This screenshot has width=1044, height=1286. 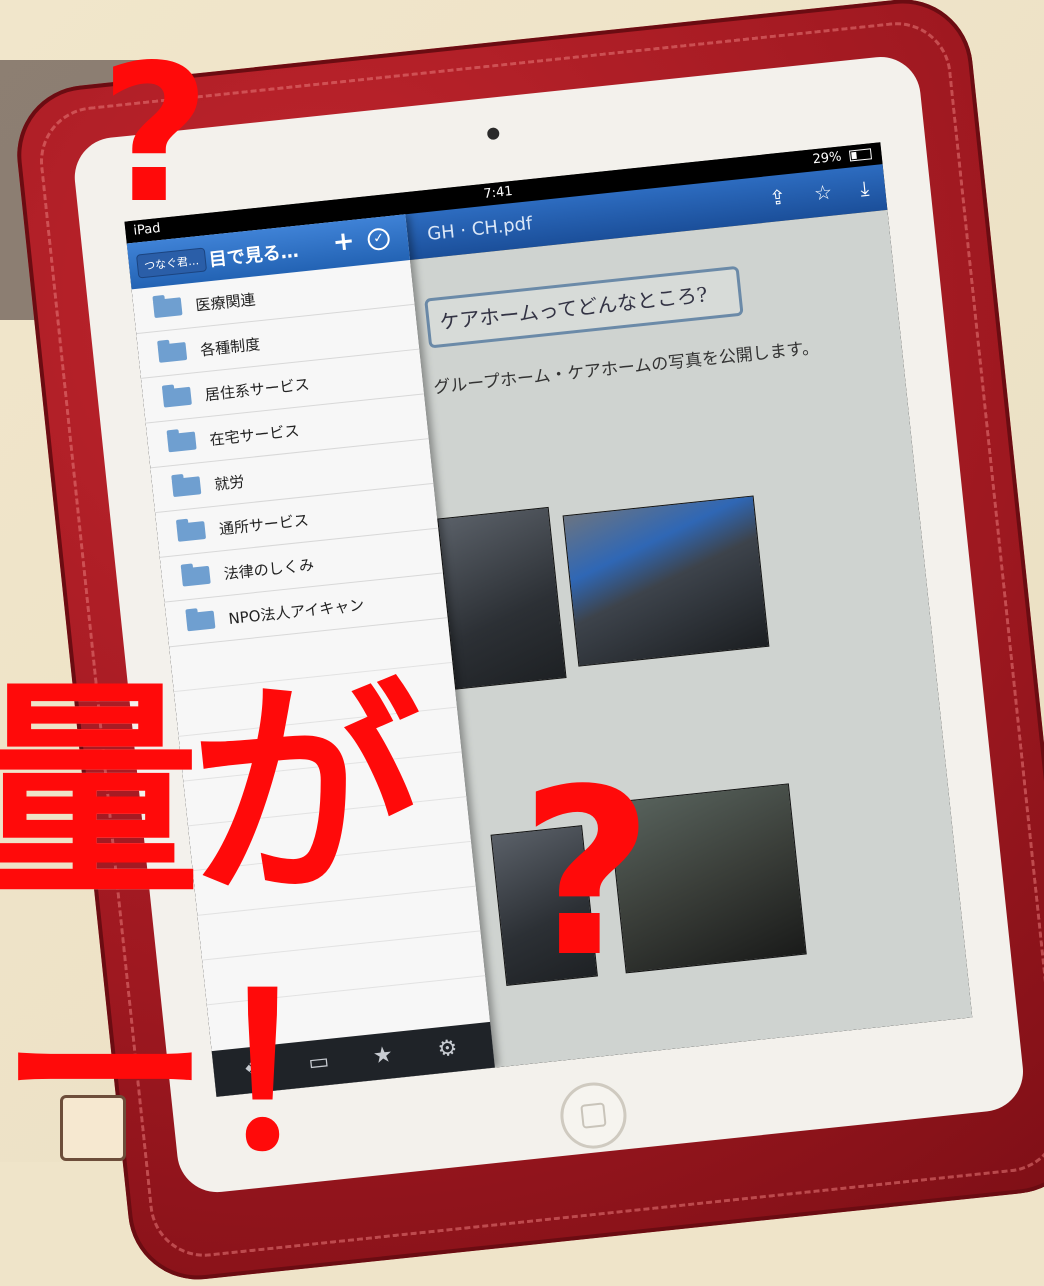 What do you see at coordinates (257, 390) in the screenshot?
I see `folder-label: 居住系サービス` at bounding box center [257, 390].